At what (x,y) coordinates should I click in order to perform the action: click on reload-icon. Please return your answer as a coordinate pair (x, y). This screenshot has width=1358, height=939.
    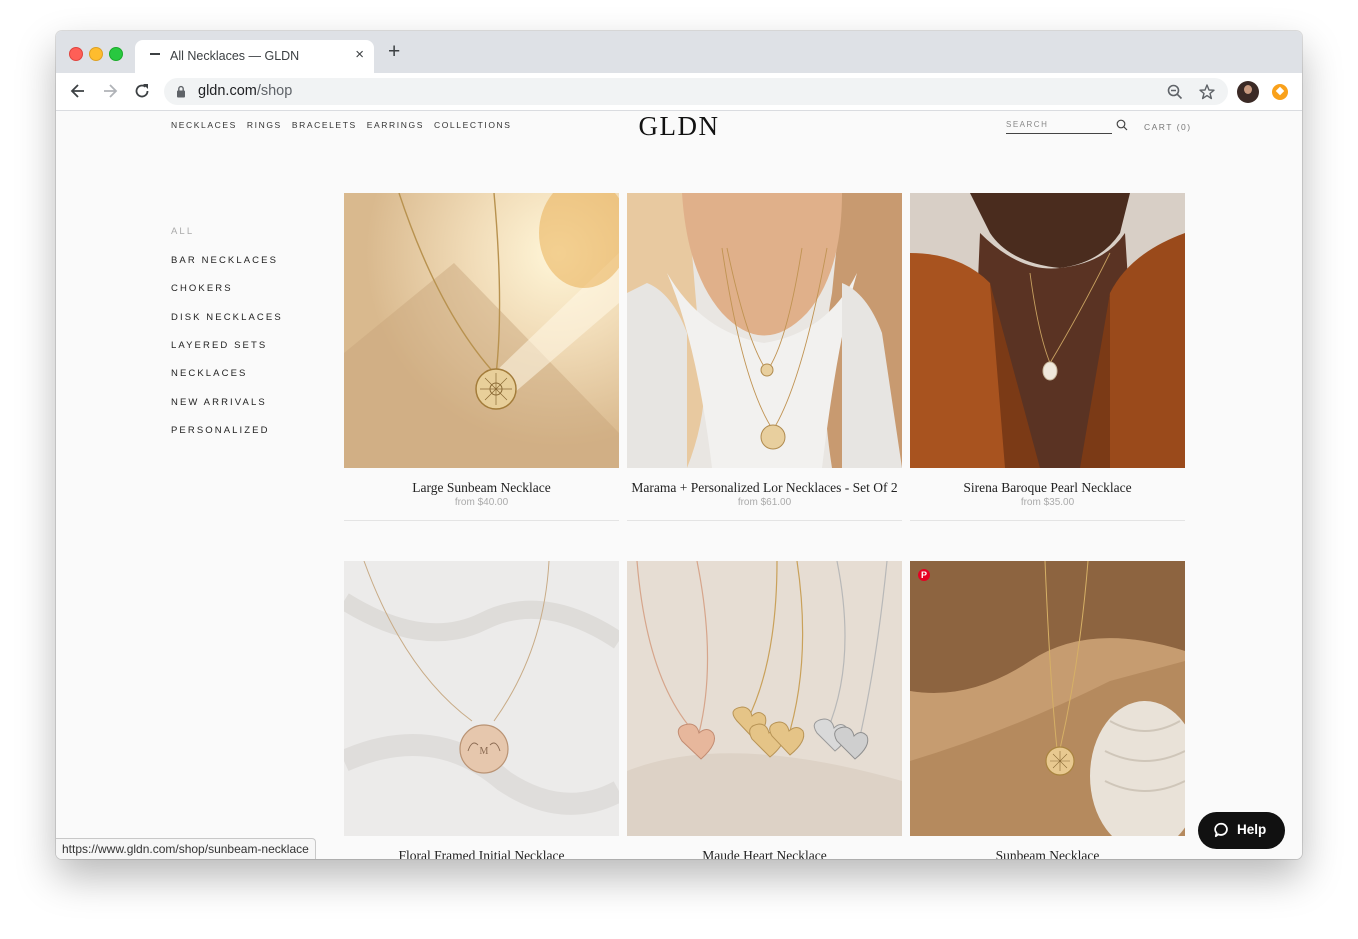
    Looking at the image, I should click on (142, 91).